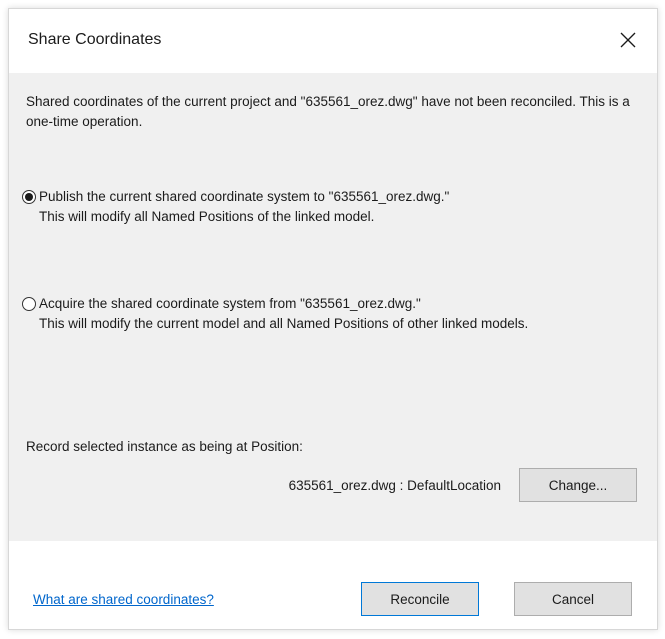 This screenshot has width=665, height=639. Describe the element at coordinates (29, 304) in the screenshot. I see `acquire-radio` at that location.